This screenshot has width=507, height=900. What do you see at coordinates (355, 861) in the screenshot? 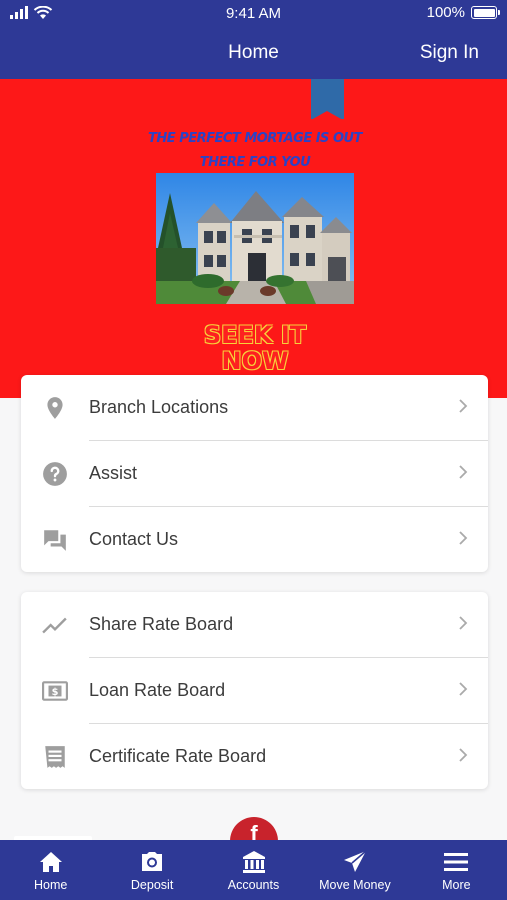
I see `send-icon` at bounding box center [355, 861].